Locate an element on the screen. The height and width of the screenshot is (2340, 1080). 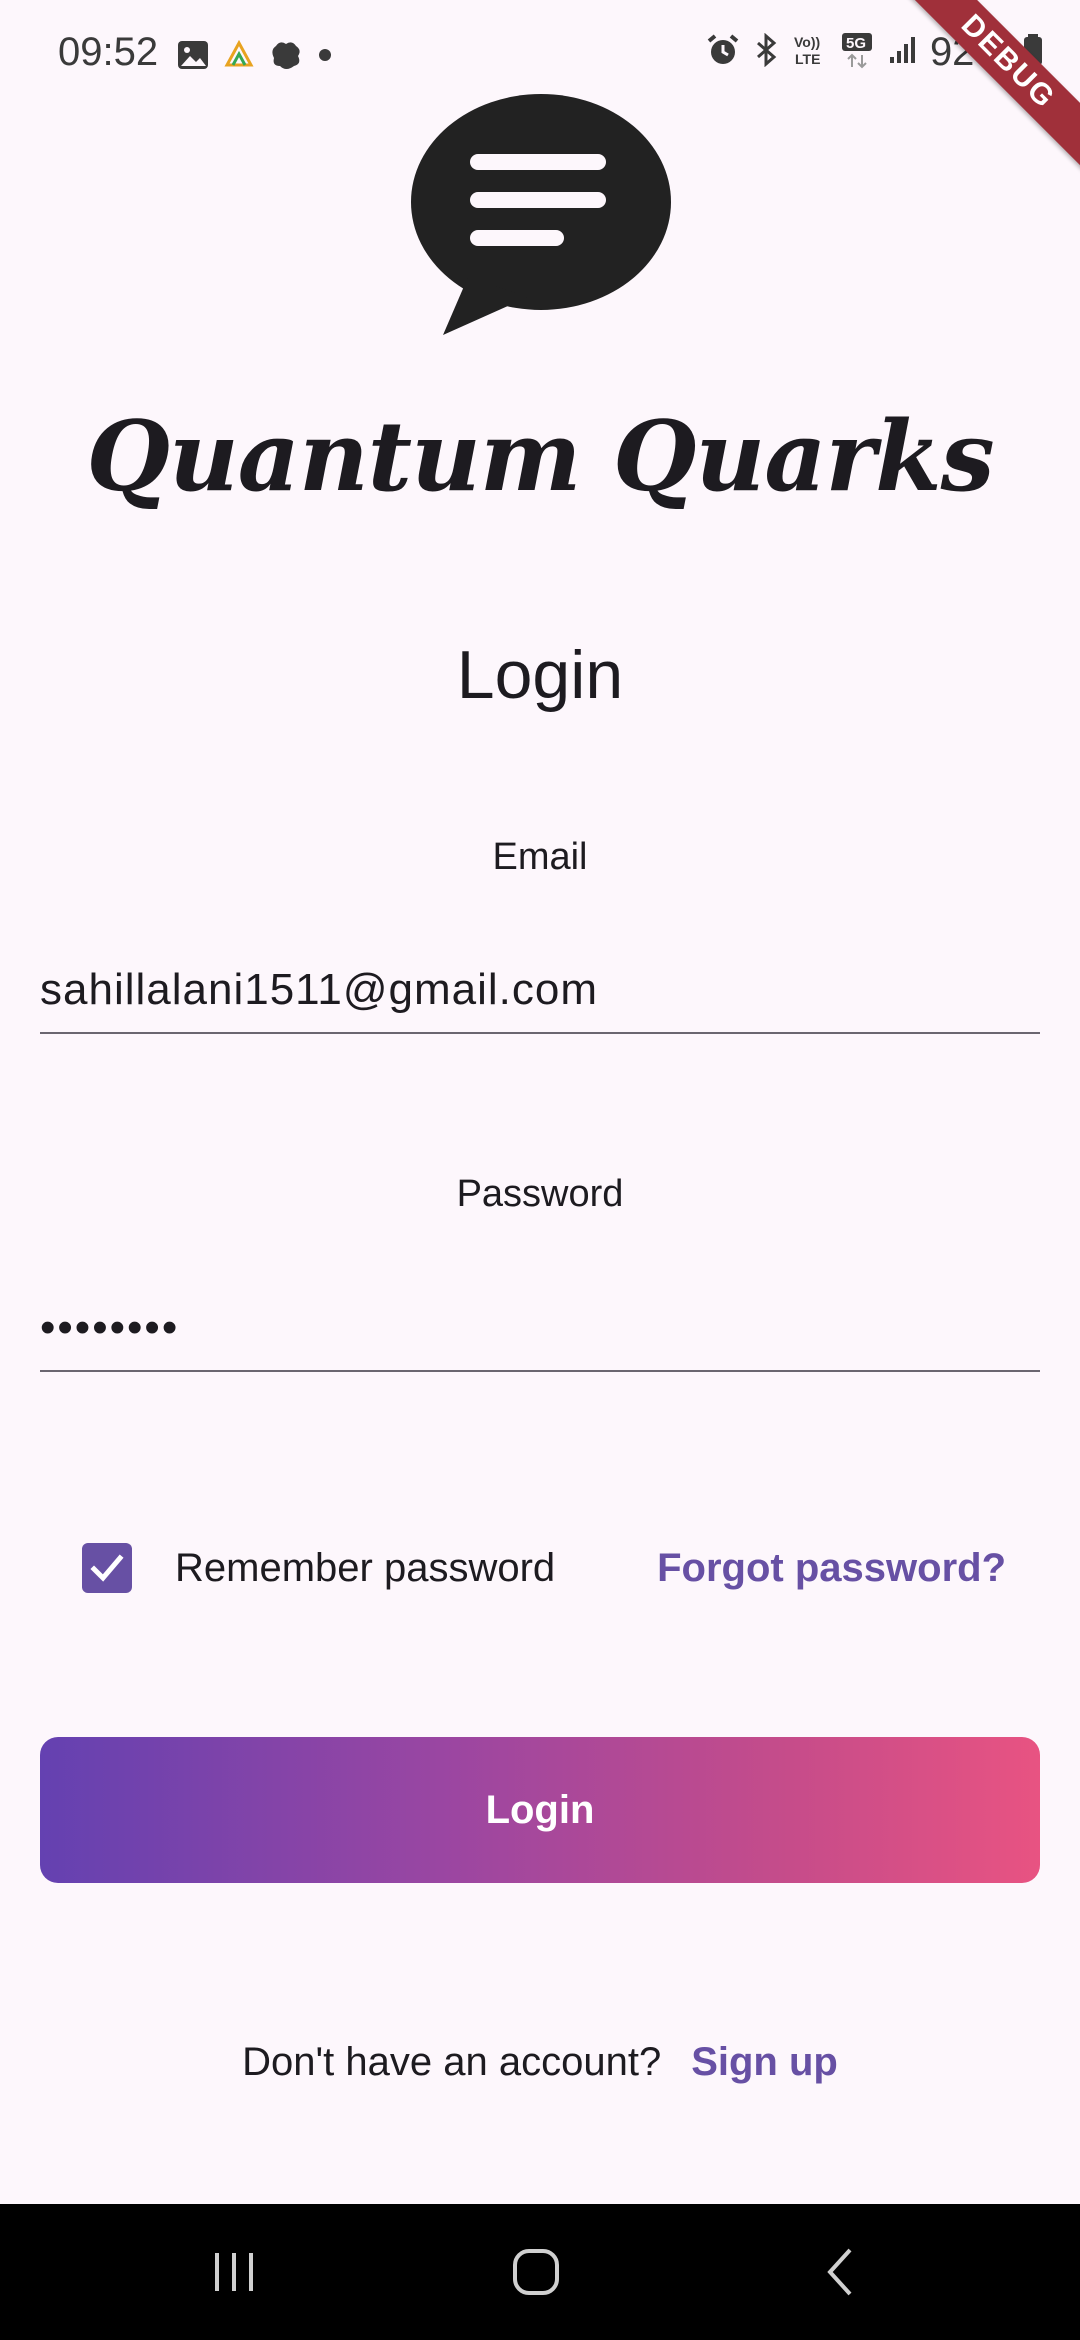
check-icon is located at coordinates (107, 1568).